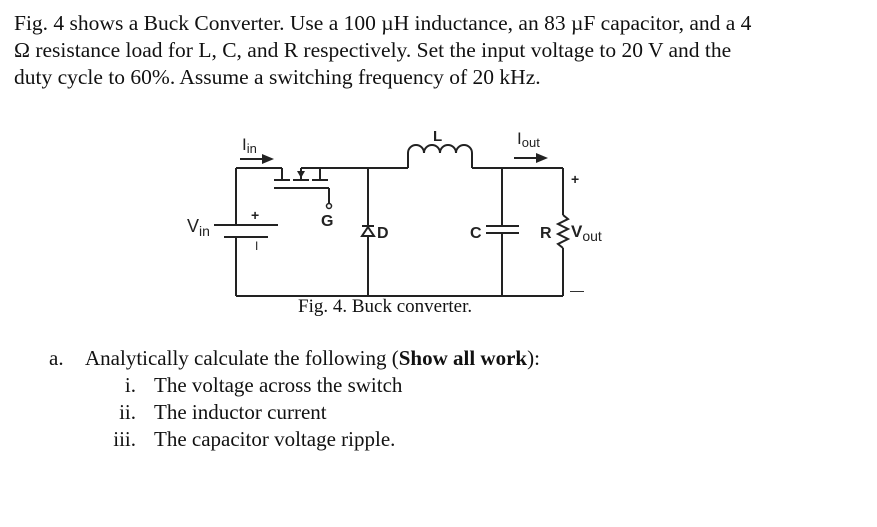  I want to click on gate-label: G, so click(327, 221).